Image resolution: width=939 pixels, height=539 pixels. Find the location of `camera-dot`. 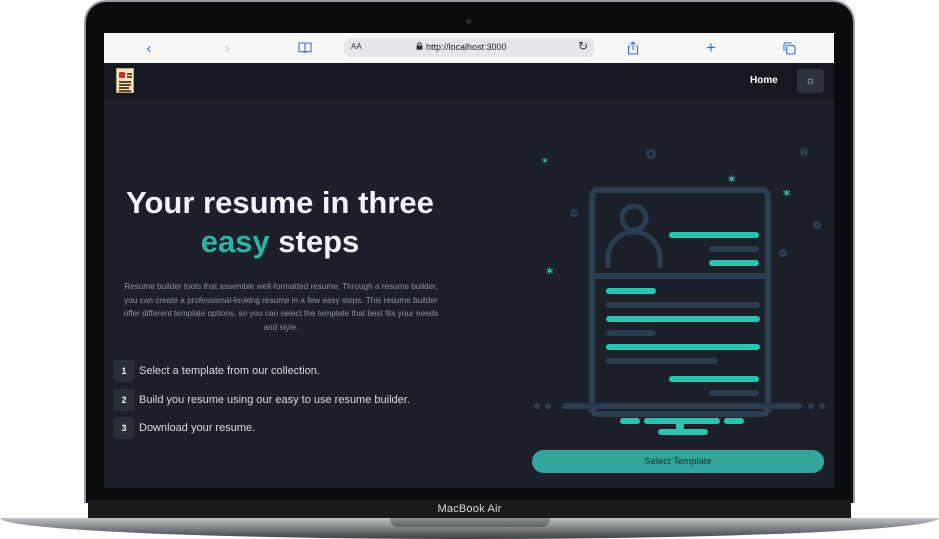

camera-dot is located at coordinates (468, 21).